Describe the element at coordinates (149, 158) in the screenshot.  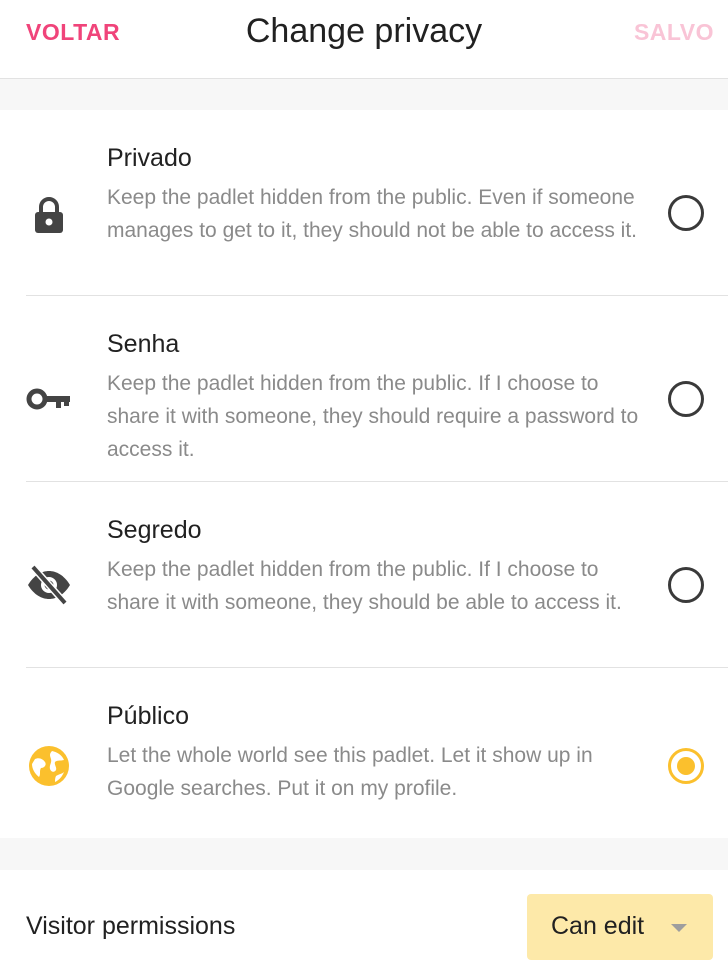
I see `option-title: Privado` at that location.